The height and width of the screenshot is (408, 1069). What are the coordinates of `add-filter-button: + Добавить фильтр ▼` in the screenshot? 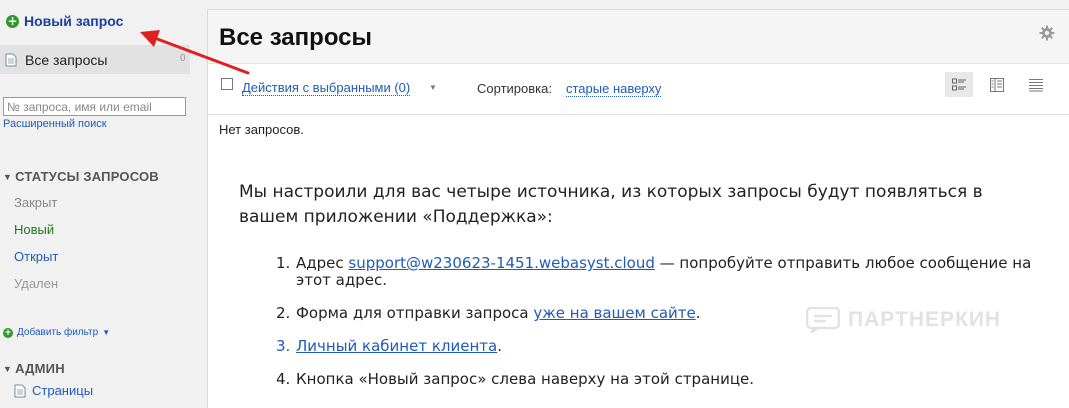 It's located at (56, 332).